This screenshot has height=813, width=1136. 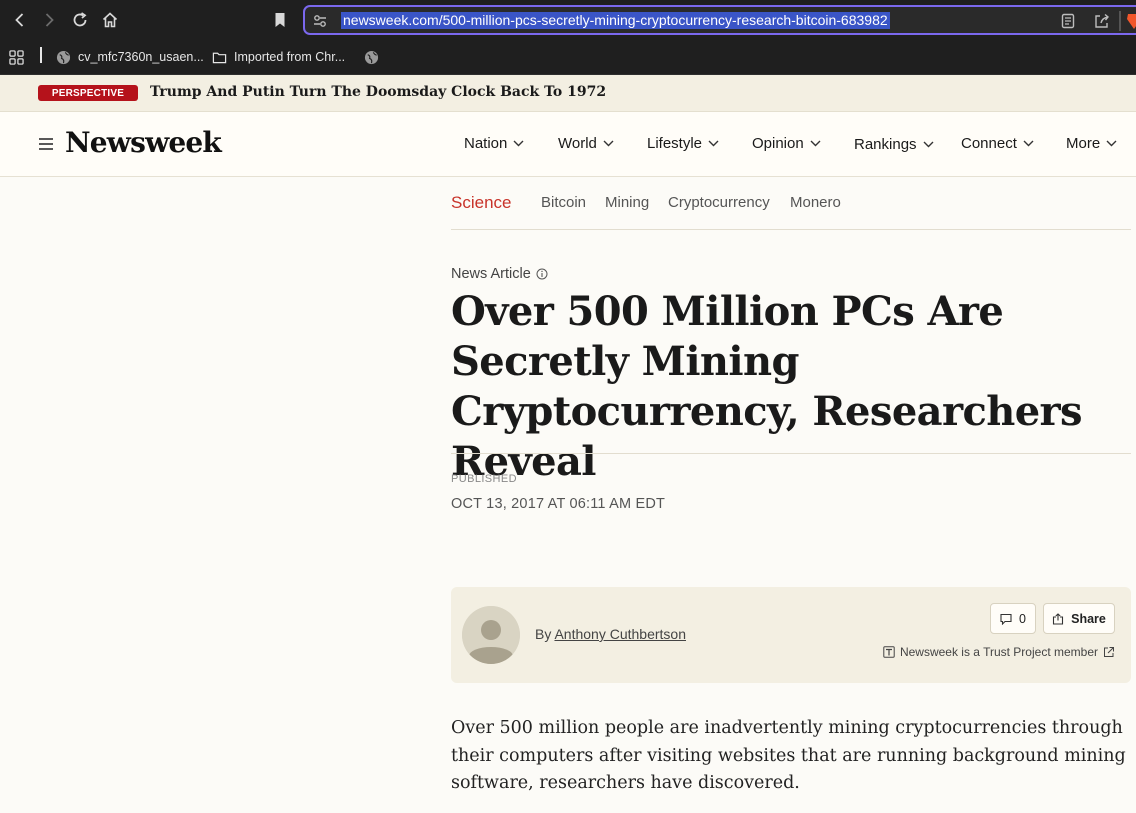 I want to click on share-button: Share, so click(x=1079, y=618).